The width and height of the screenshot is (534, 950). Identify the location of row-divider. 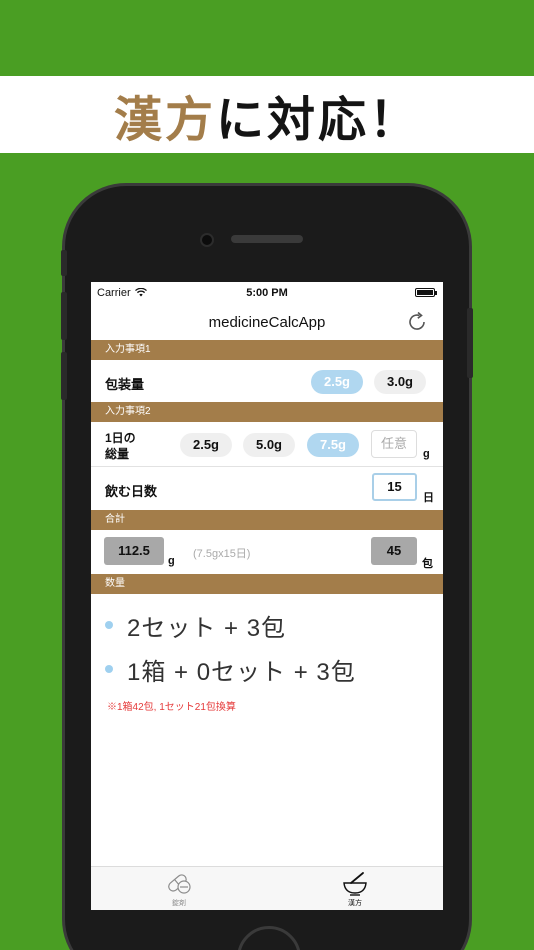
(267, 466).